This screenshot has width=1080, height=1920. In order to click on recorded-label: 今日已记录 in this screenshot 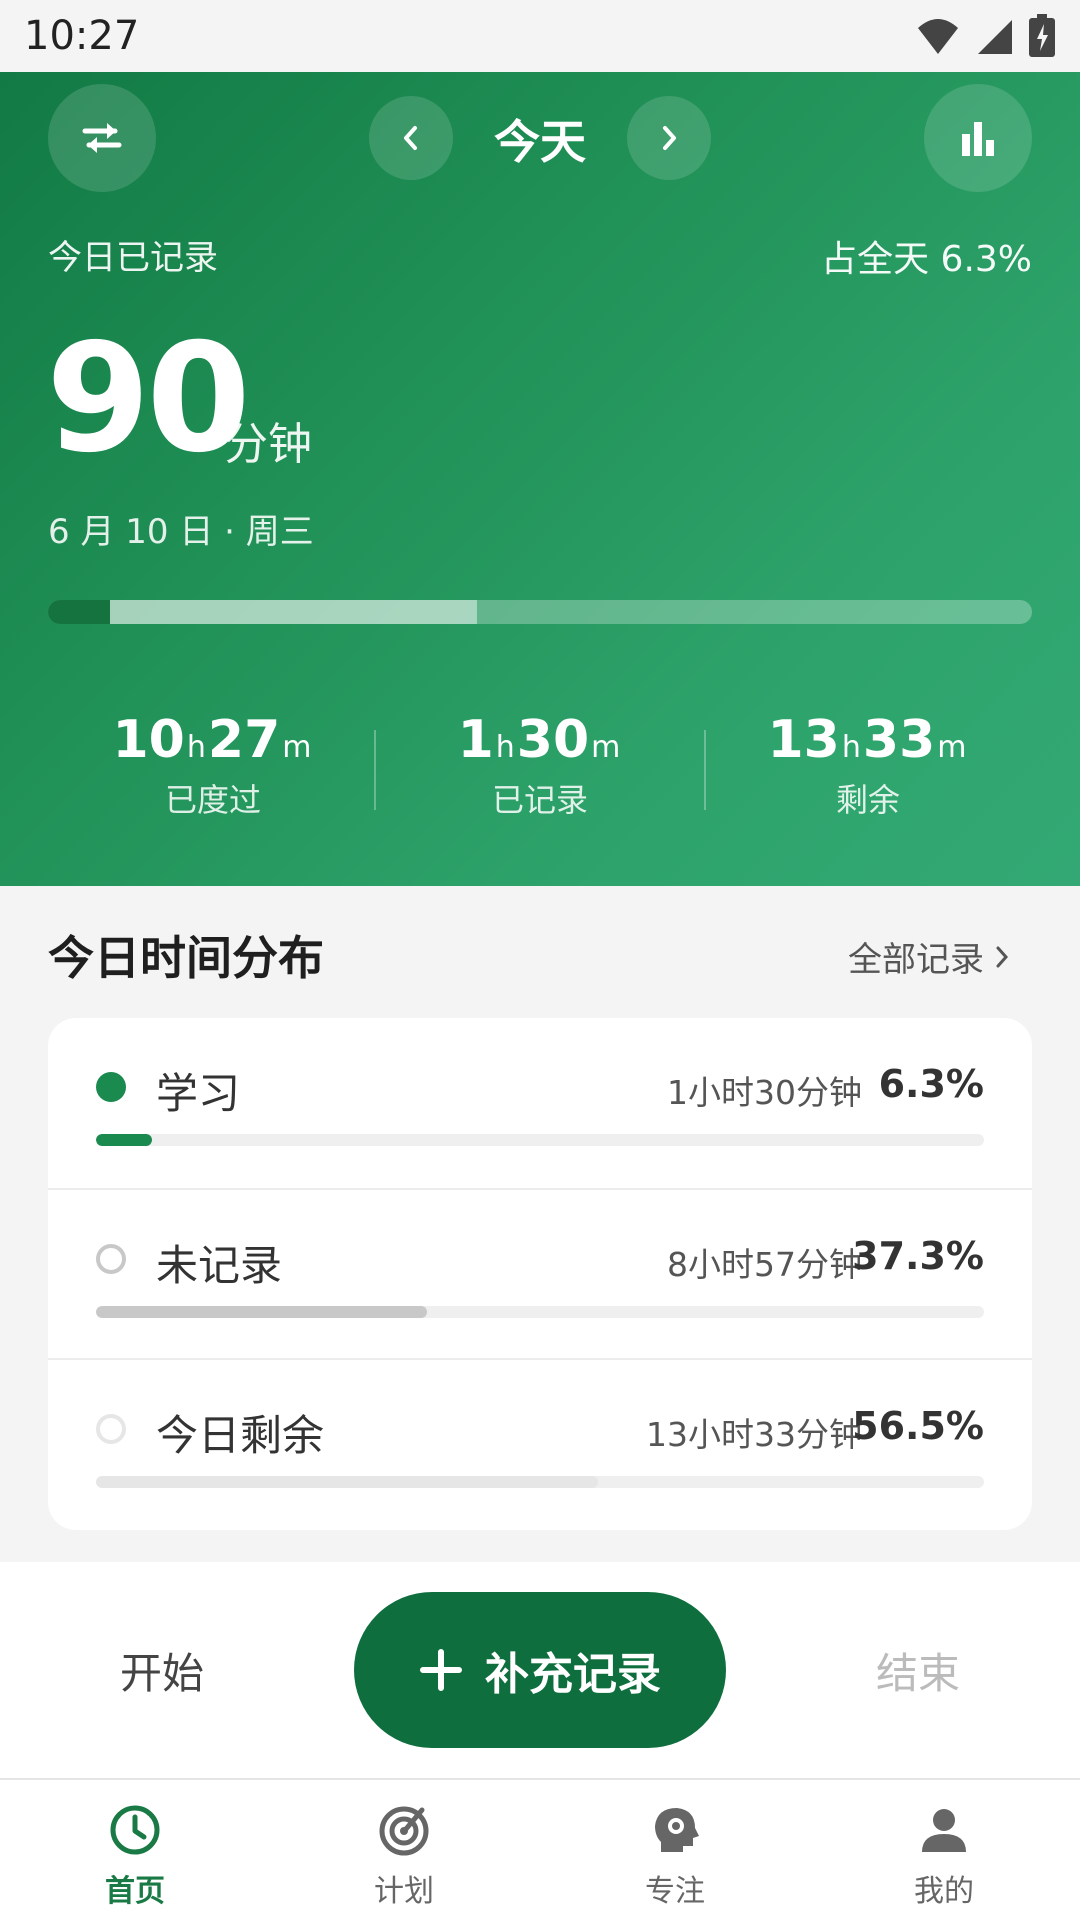, I will do `click(133, 258)`.